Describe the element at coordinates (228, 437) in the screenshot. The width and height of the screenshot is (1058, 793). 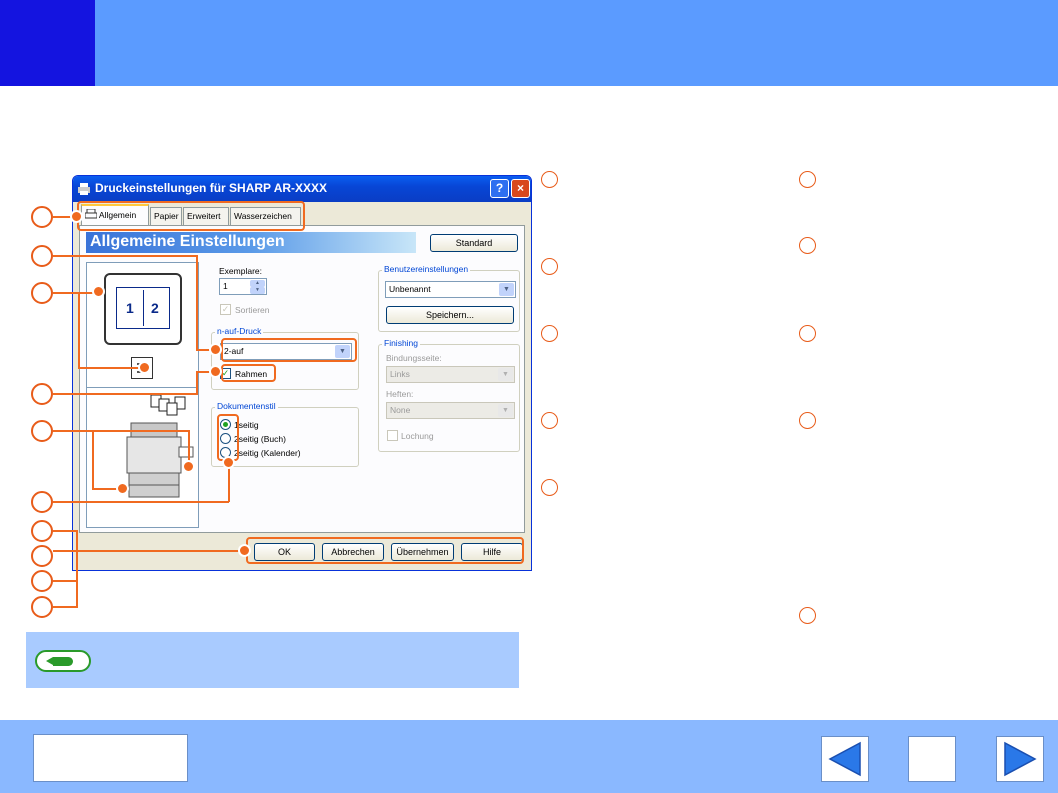
I see `docstyle-highlight` at that location.